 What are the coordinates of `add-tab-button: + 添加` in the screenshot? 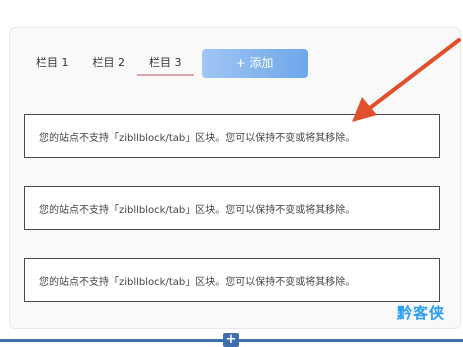 It's located at (254, 63).